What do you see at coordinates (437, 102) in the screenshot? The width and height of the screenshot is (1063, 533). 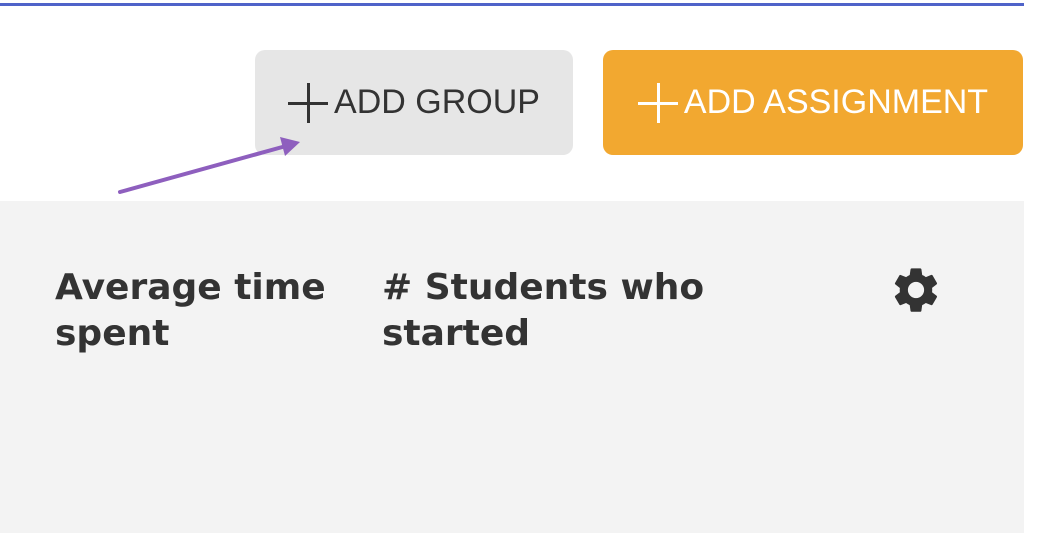 I see `add-group-label: ADD GROUP` at bounding box center [437, 102].